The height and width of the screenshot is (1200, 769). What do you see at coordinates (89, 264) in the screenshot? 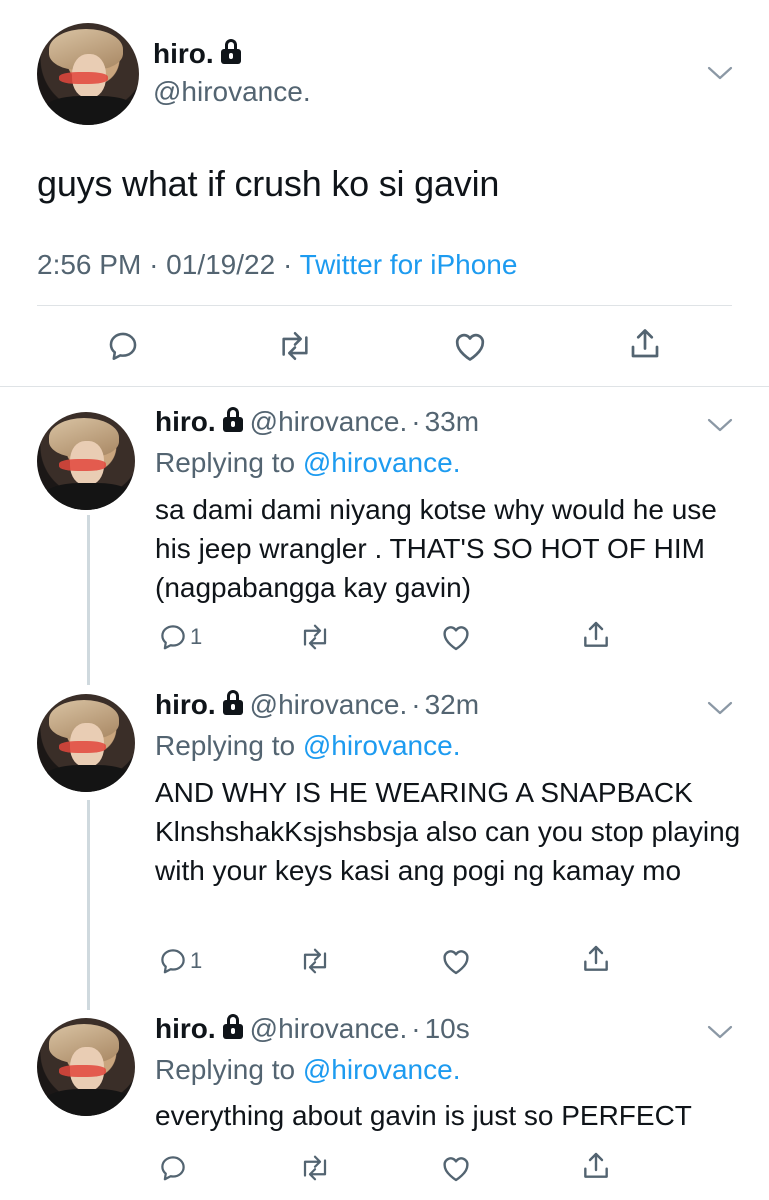
I see `tweet-time: 2:56 PM` at bounding box center [89, 264].